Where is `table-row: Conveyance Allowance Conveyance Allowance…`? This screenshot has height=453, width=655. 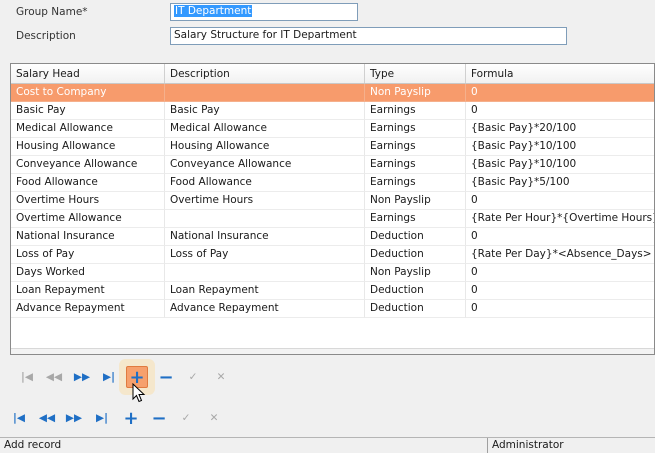 table-row: Conveyance Allowance Conveyance Allowance… is located at coordinates (332, 165).